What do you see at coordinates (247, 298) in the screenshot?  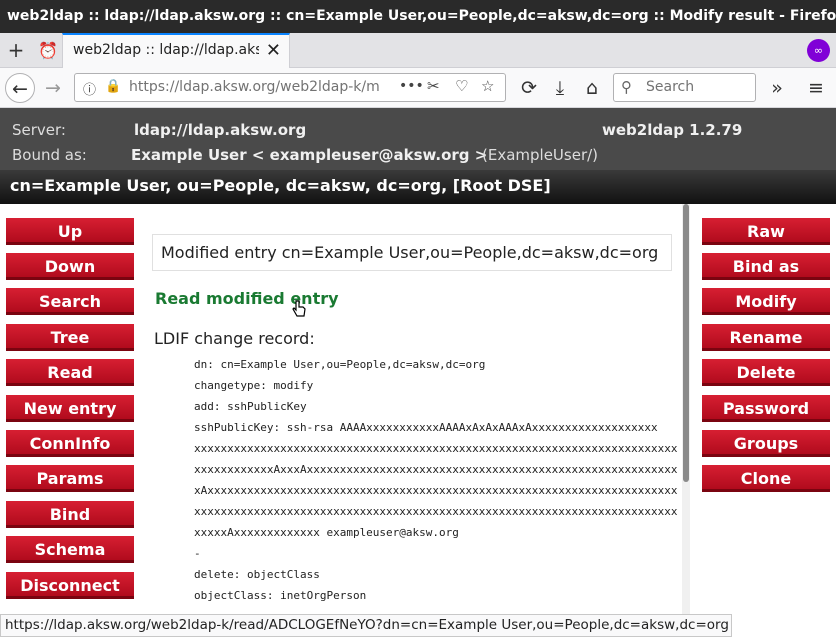 I see `read-modified-entry-link: Read modified entry` at bounding box center [247, 298].